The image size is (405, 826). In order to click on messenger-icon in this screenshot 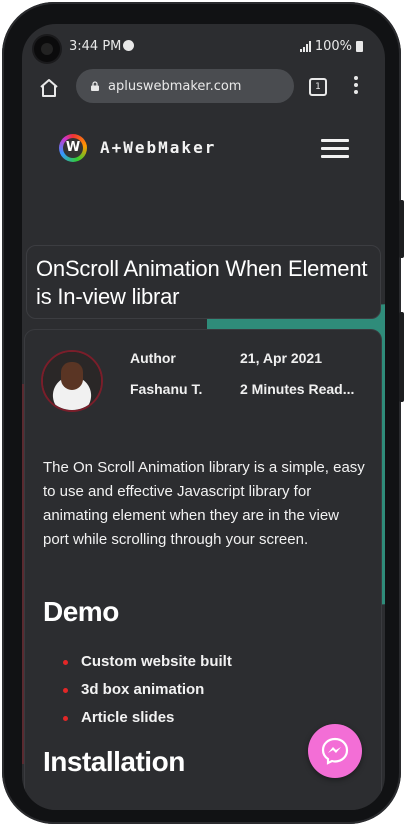, I will do `click(335, 751)`.